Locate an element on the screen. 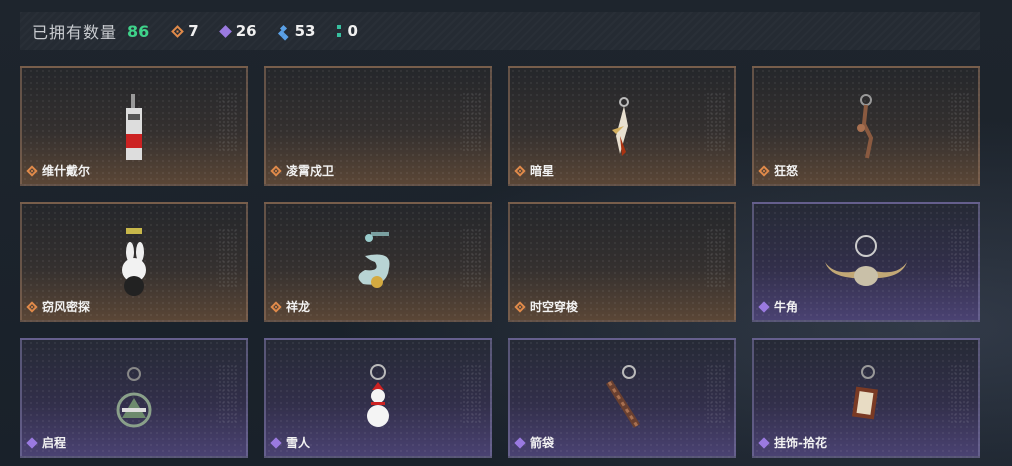 The width and height of the screenshot is (1012, 466). charm-card: 狂怒 is located at coordinates (866, 126).